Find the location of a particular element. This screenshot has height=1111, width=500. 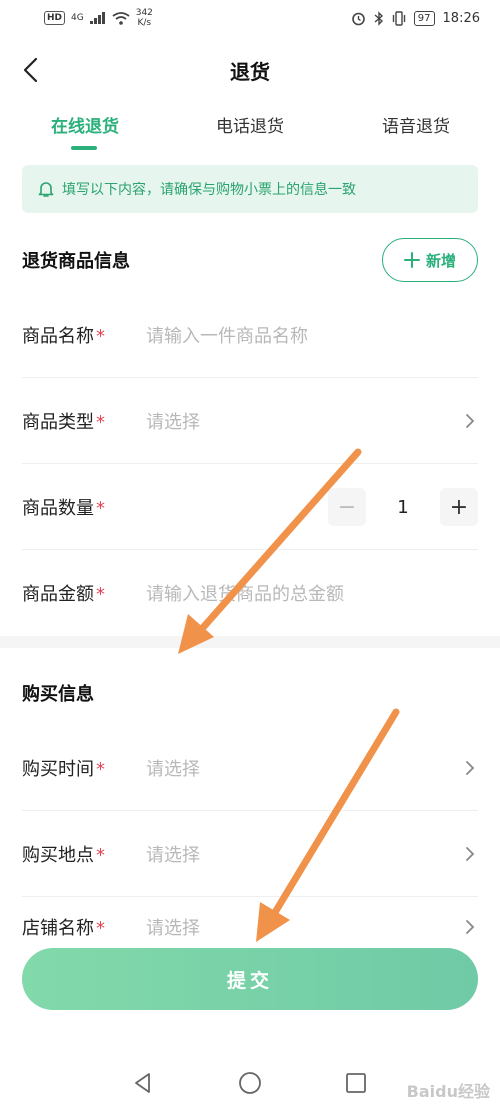

tab-active-indicator is located at coordinates (84, 148).